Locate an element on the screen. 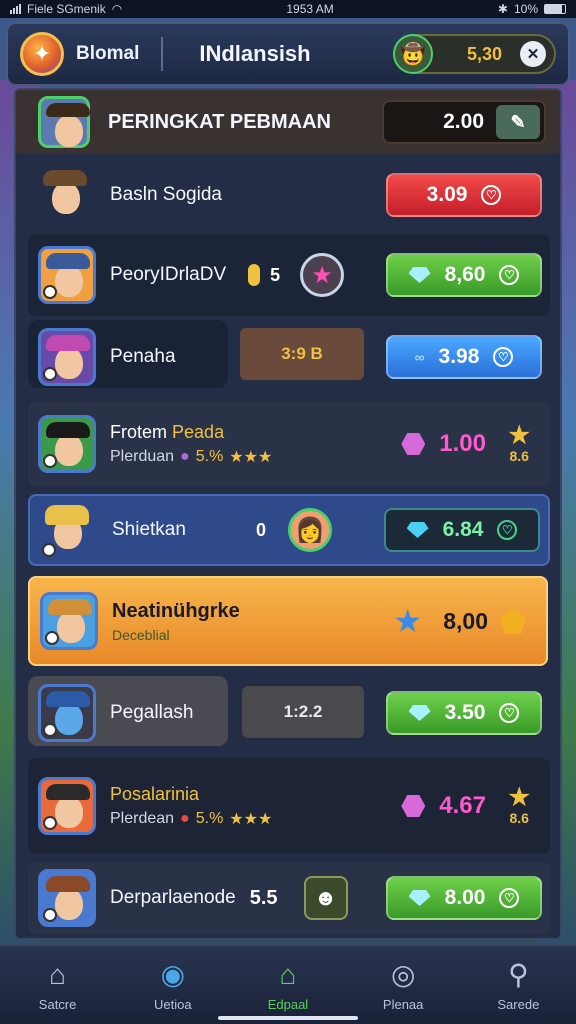  rank-tag: 1:2.2 is located at coordinates (303, 712).